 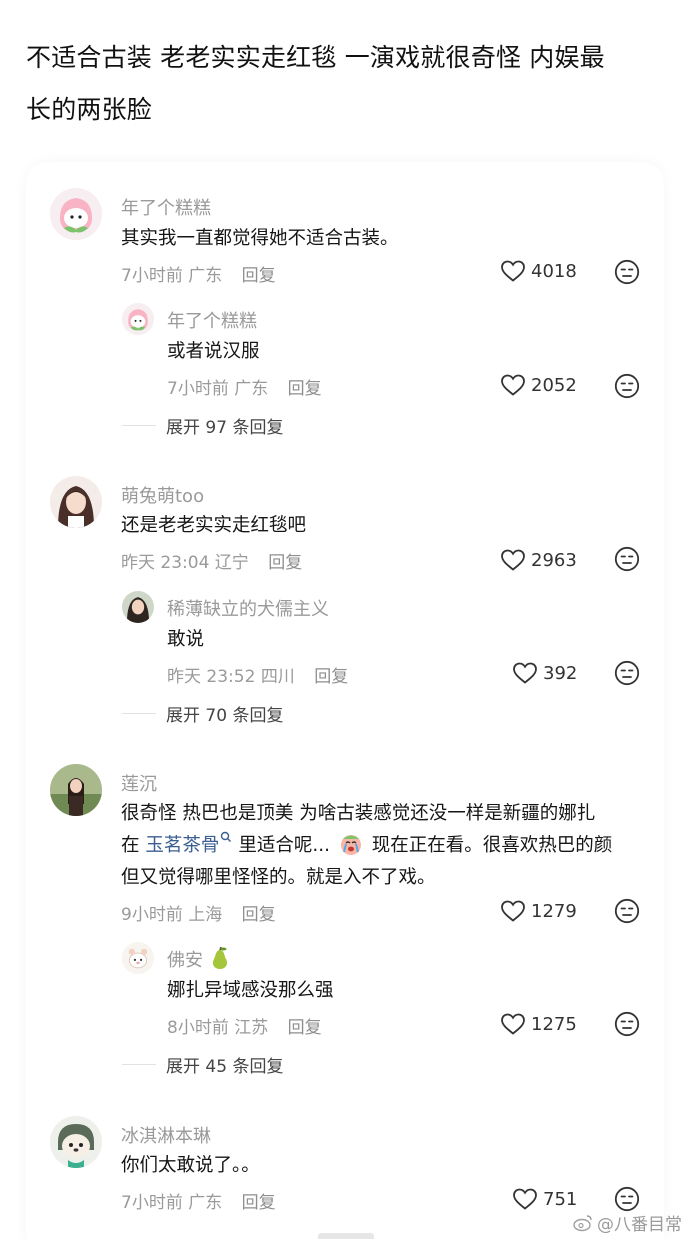 What do you see at coordinates (165, 563) in the screenshot?
I see `comment-time: 昨天 23:04` at bounding box center [165, 563].